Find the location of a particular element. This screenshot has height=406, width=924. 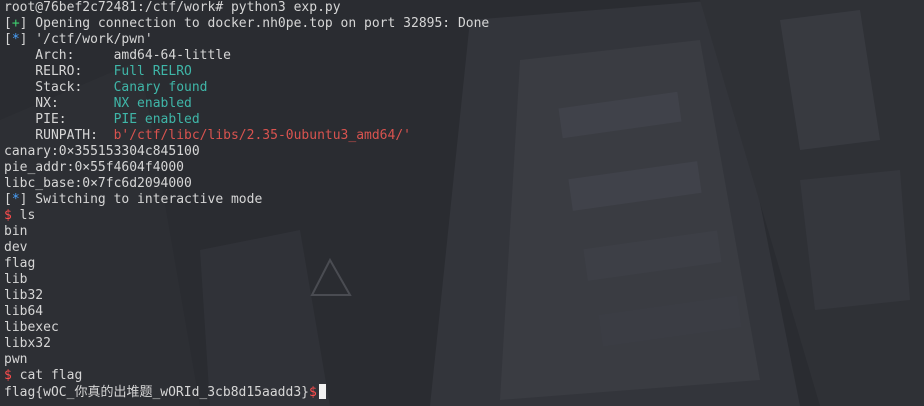

terminal-line: lib is located at coordinates (462, 280).